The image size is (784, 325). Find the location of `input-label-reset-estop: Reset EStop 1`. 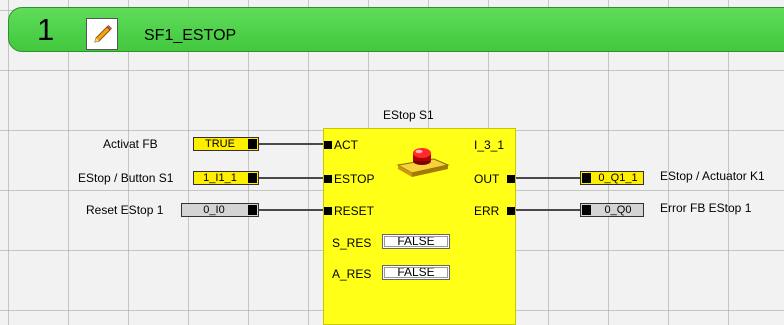

input-label-reset-estop: Reset EStop 1 is located at coordinates (125, 210).